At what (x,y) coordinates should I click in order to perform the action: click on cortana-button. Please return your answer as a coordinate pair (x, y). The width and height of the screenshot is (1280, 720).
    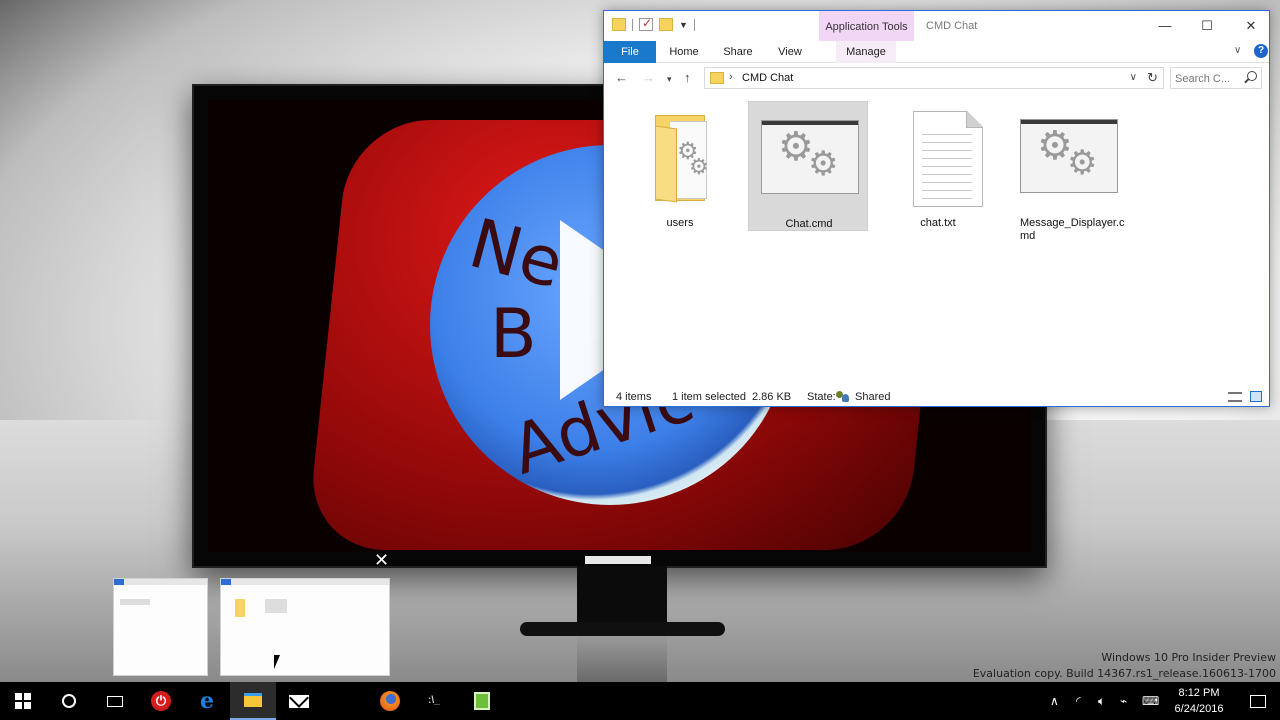
    Looking at the image, I should click on (69, 701).